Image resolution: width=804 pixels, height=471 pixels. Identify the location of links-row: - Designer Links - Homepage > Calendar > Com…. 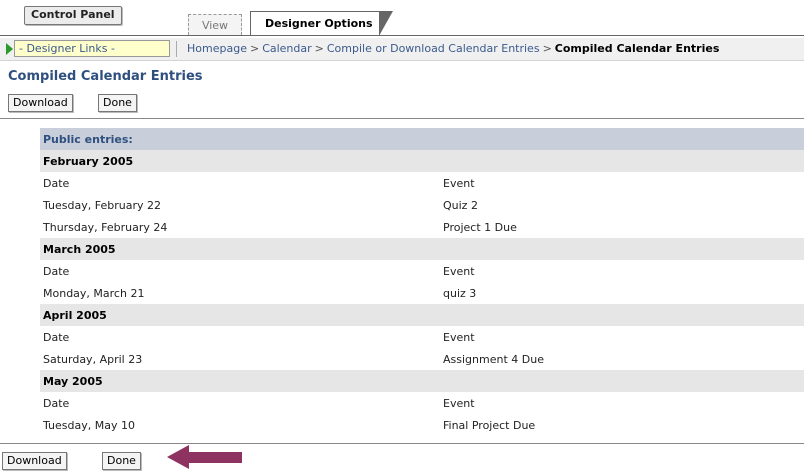
(402, 49).